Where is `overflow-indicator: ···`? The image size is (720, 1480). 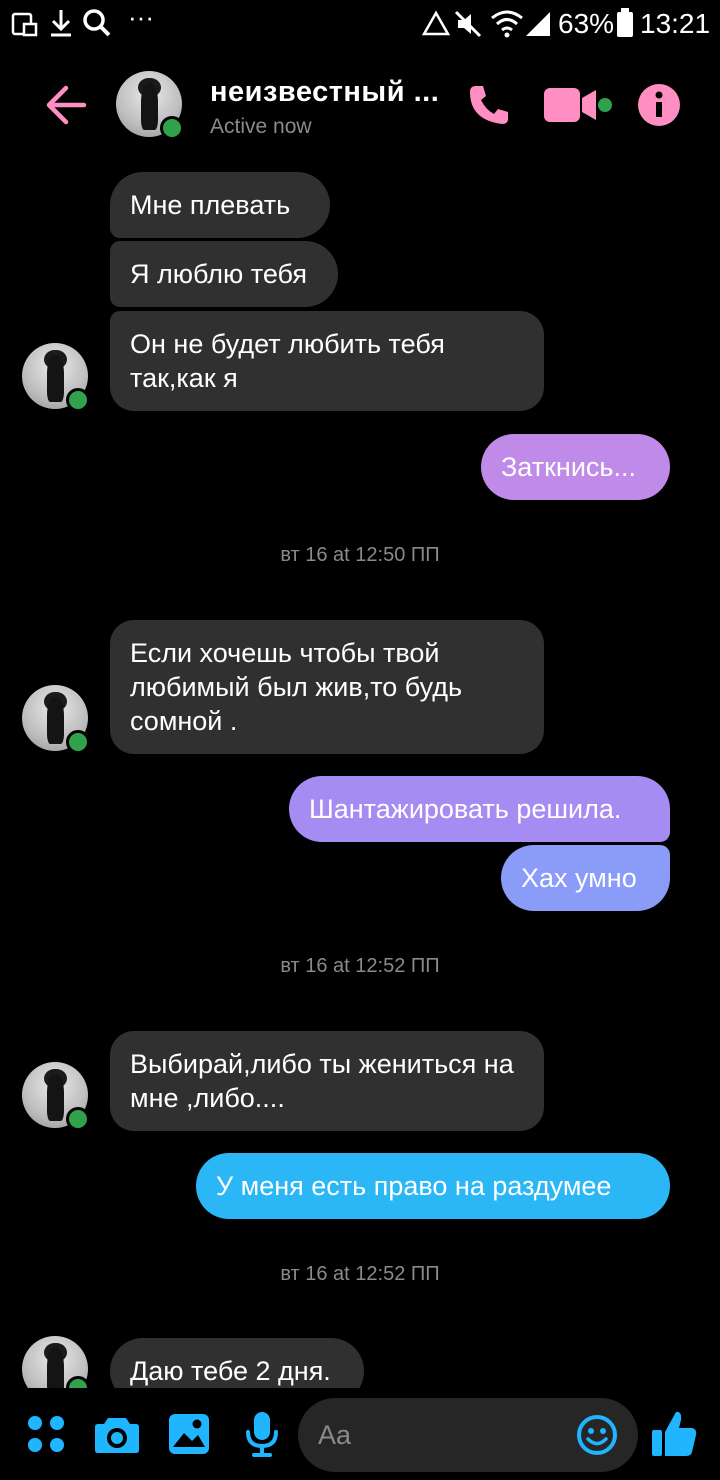
overflow-indicator: ··· is located at coordinates (141, 17).